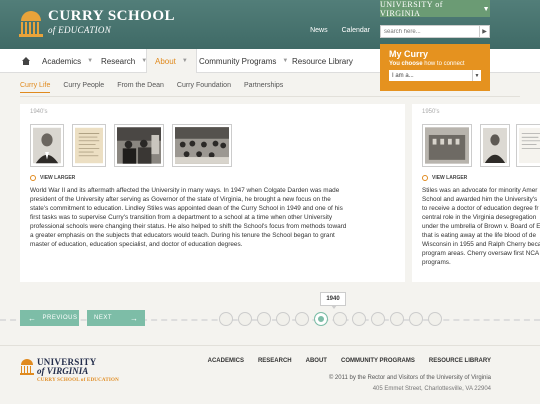 The width and height of the screenshot is (540, 404). Describe the element at coordinates (481, 253) in the screenshot. I see `text-line: program areas. Cherry oversaw first NCA` at that location.